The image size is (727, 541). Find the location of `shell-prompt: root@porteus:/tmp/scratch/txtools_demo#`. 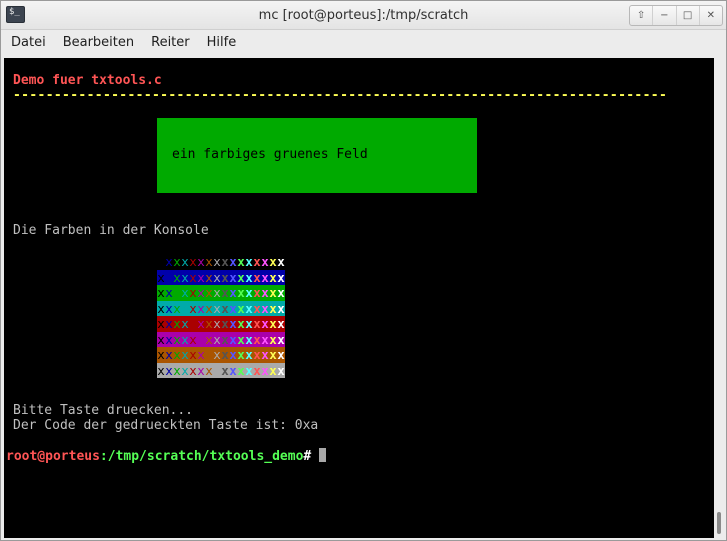

shell-prompt: root@porteus:/tmp/scratch/txtools_demo# is located at coordinates (166, 456).